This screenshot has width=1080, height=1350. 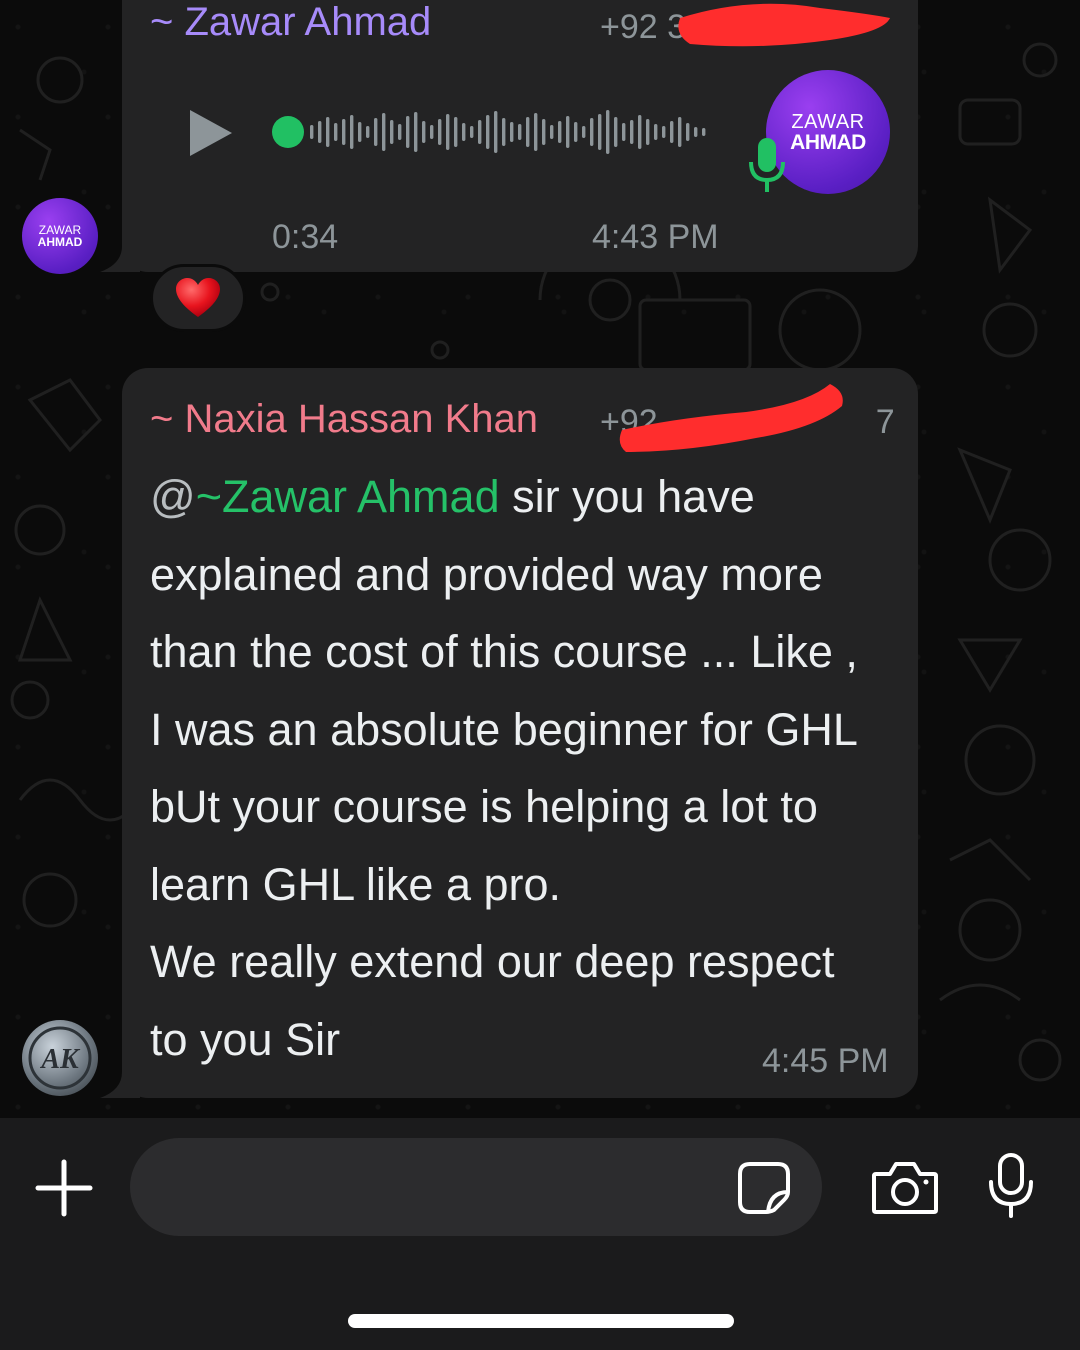 I want to click on mention-at: @, so click(x=173, y=496).